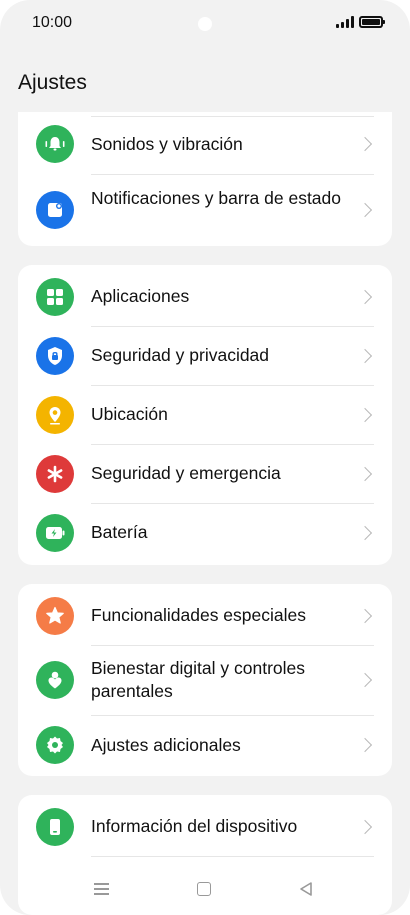 The image size is (410, 915). What do you see at coordinates (140, 296) in the screenshot?
I see `settings-item-label: Aplicaciones` at bounding box center [140, 296].